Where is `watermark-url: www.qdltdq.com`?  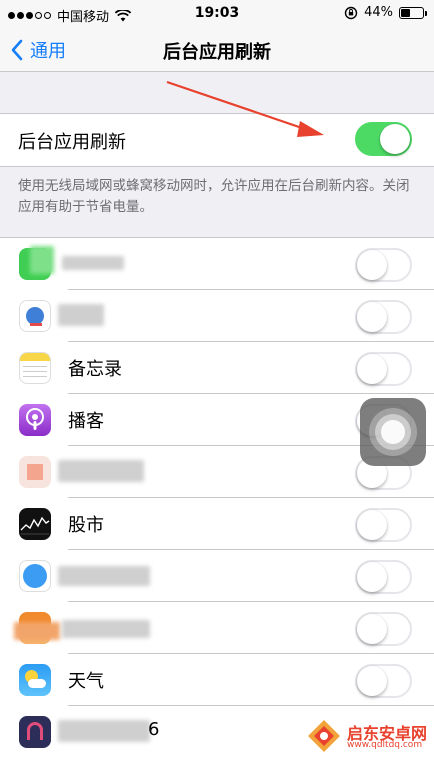
watermark-url: www.qdltdq.com is located at coordinates (385, 745).